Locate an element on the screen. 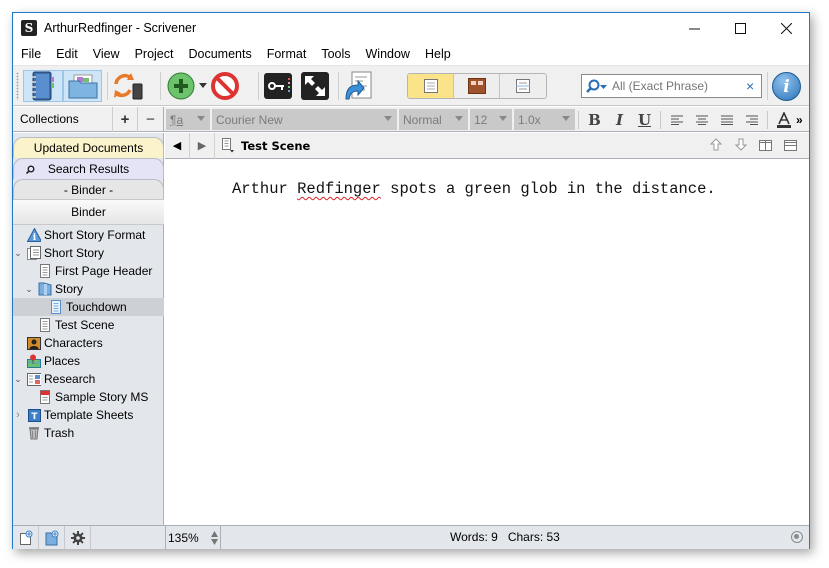 This screenshot has width=829, height=568. full-screen-button is located at coordinates (315, 86).